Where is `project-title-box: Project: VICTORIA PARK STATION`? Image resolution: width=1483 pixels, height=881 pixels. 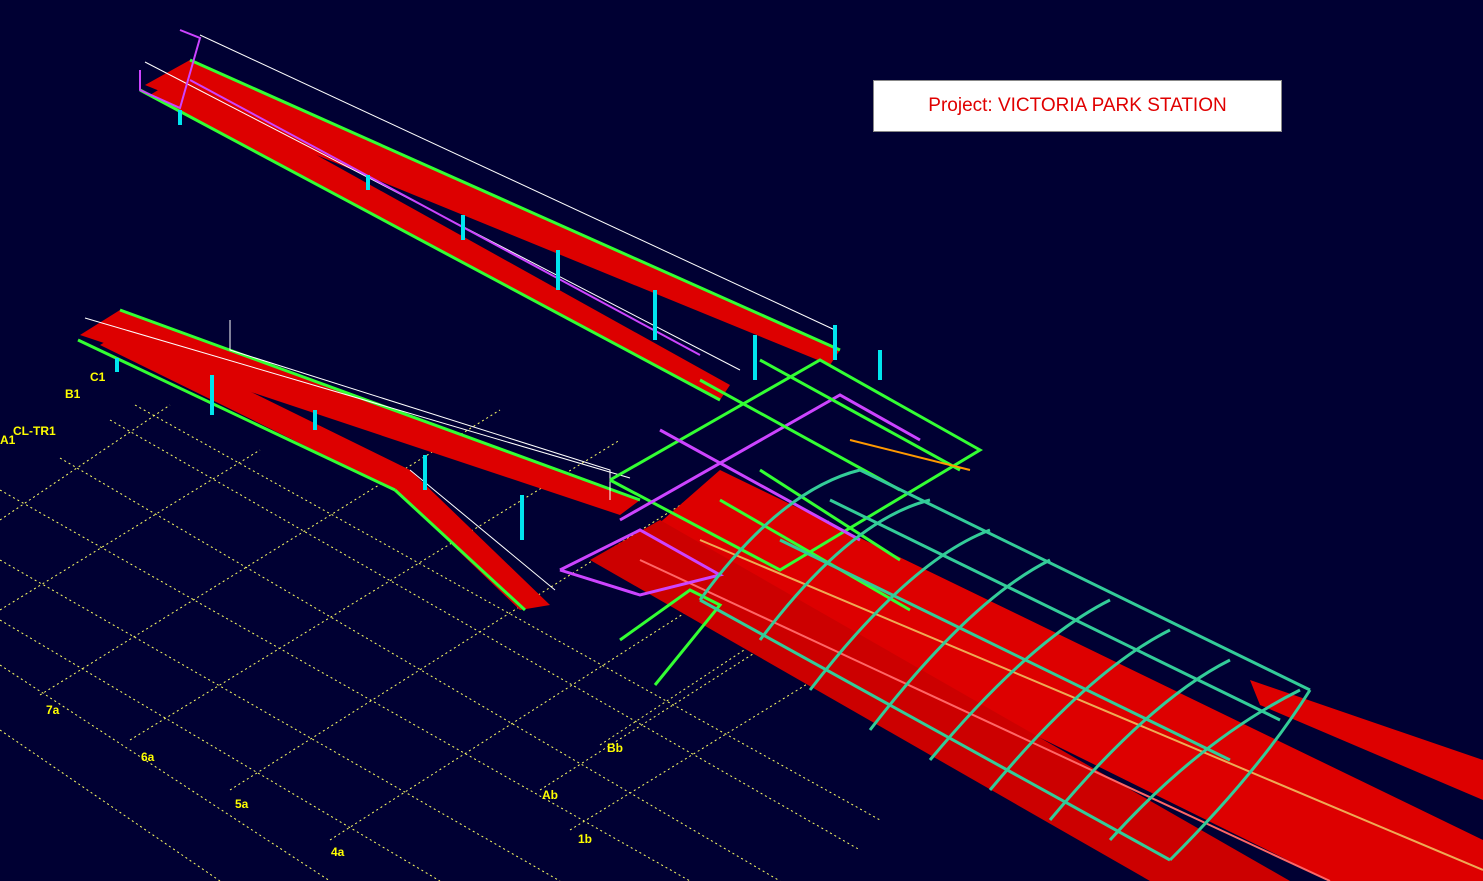
project-title-box: Project: VICTORIA PARK STATION is located at coordinates (1077, 106).